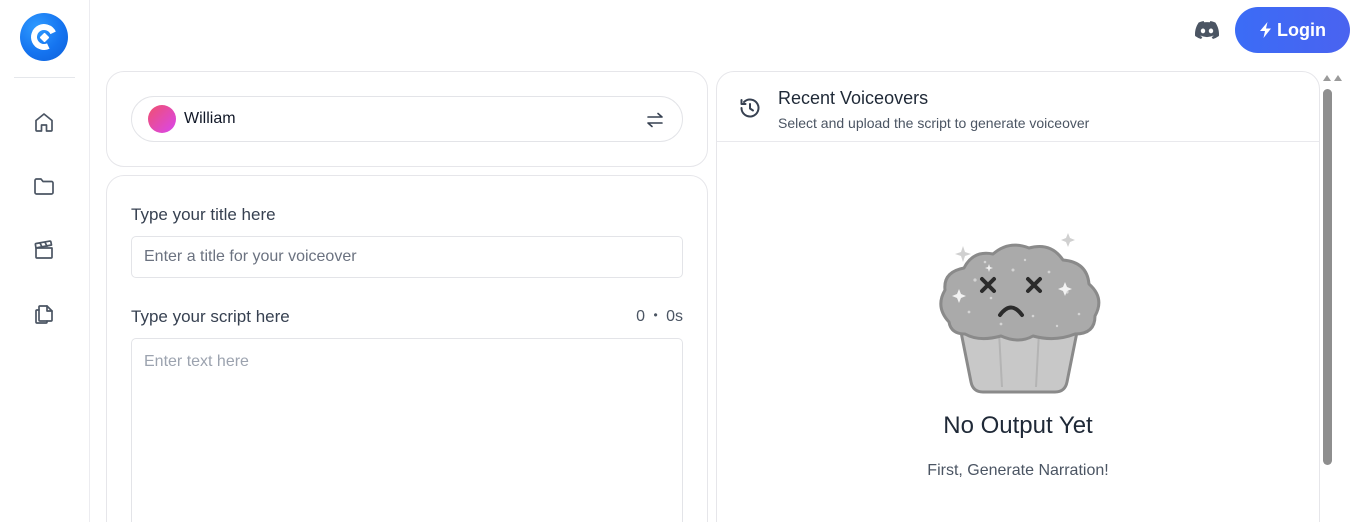 The image size is (1365, 522). I want to click on login-button: Login, so click(1292, 30).